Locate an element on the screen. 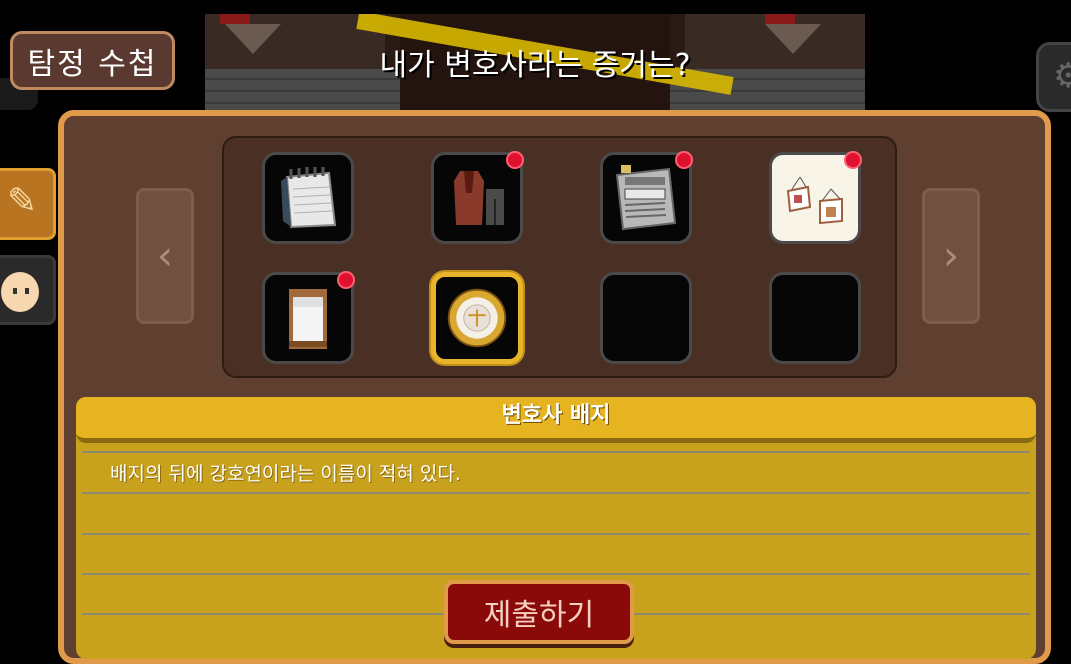 Image resolution: width=1071 pixels, height=664 pixels. character-face-icon is located at coordinates (20, 292).